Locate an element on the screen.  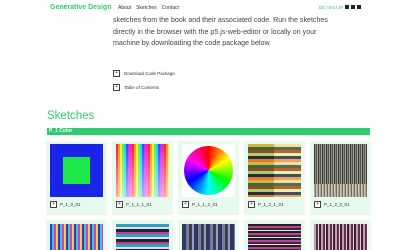
color-wheel is located at coordinates (208, 170).